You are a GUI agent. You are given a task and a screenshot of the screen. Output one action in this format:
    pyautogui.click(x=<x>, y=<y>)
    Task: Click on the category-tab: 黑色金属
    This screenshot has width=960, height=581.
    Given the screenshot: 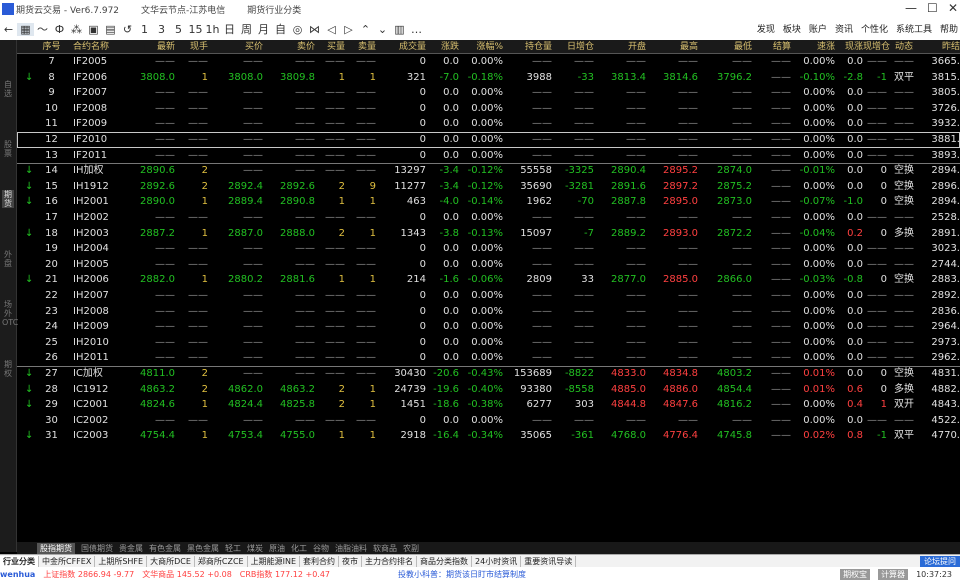 What is the action you would take?
    pyautogui.click(x=203, y=548)
    